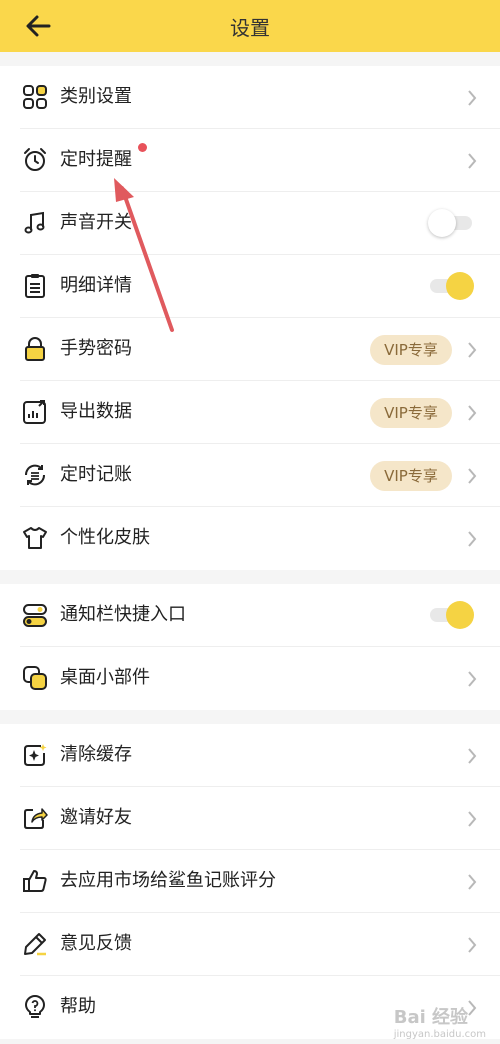 The width and height of the screenshot is (500, 1044). I want to click on widget-icon, so click(35, 678).